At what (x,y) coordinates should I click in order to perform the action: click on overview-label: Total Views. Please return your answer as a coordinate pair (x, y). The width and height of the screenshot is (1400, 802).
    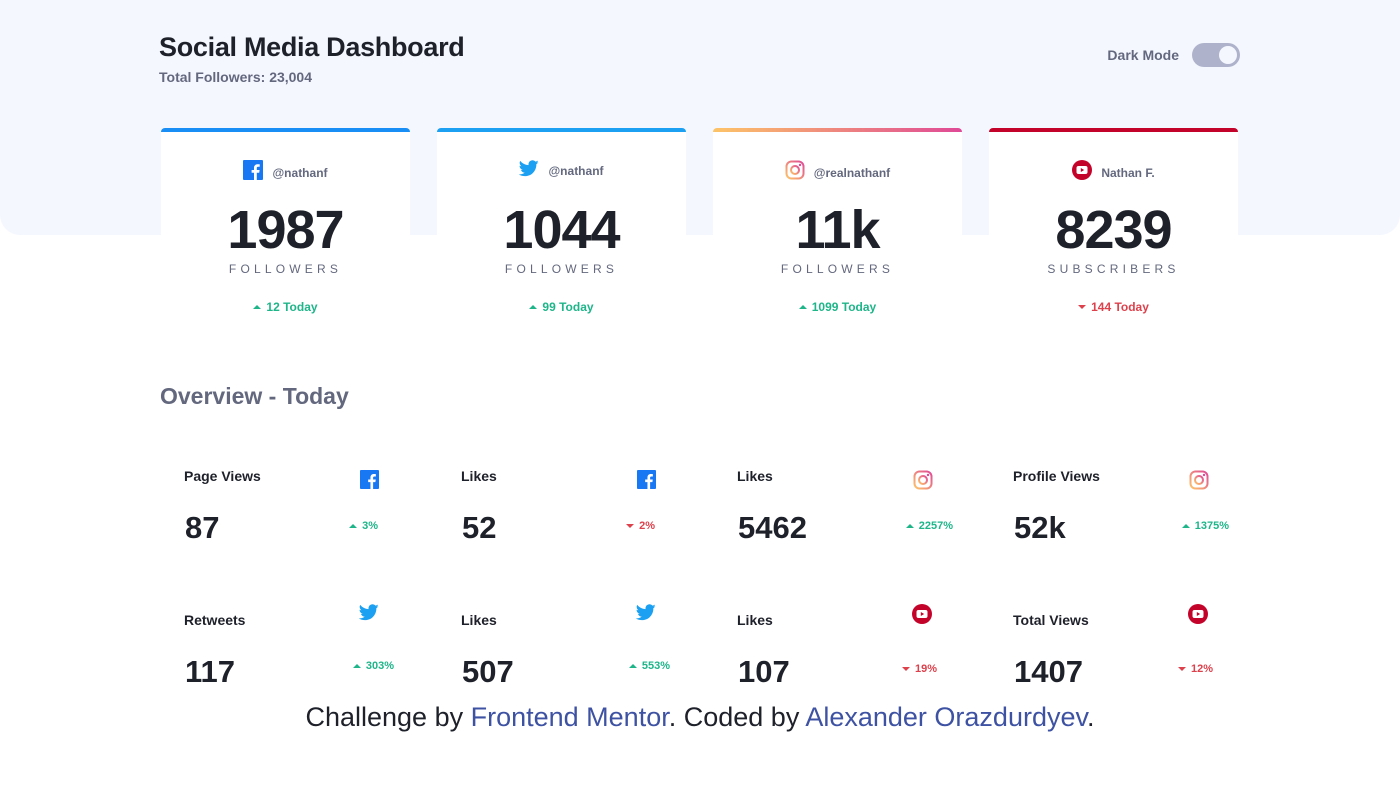
    Looking at the image, I should click on (1051, 620).